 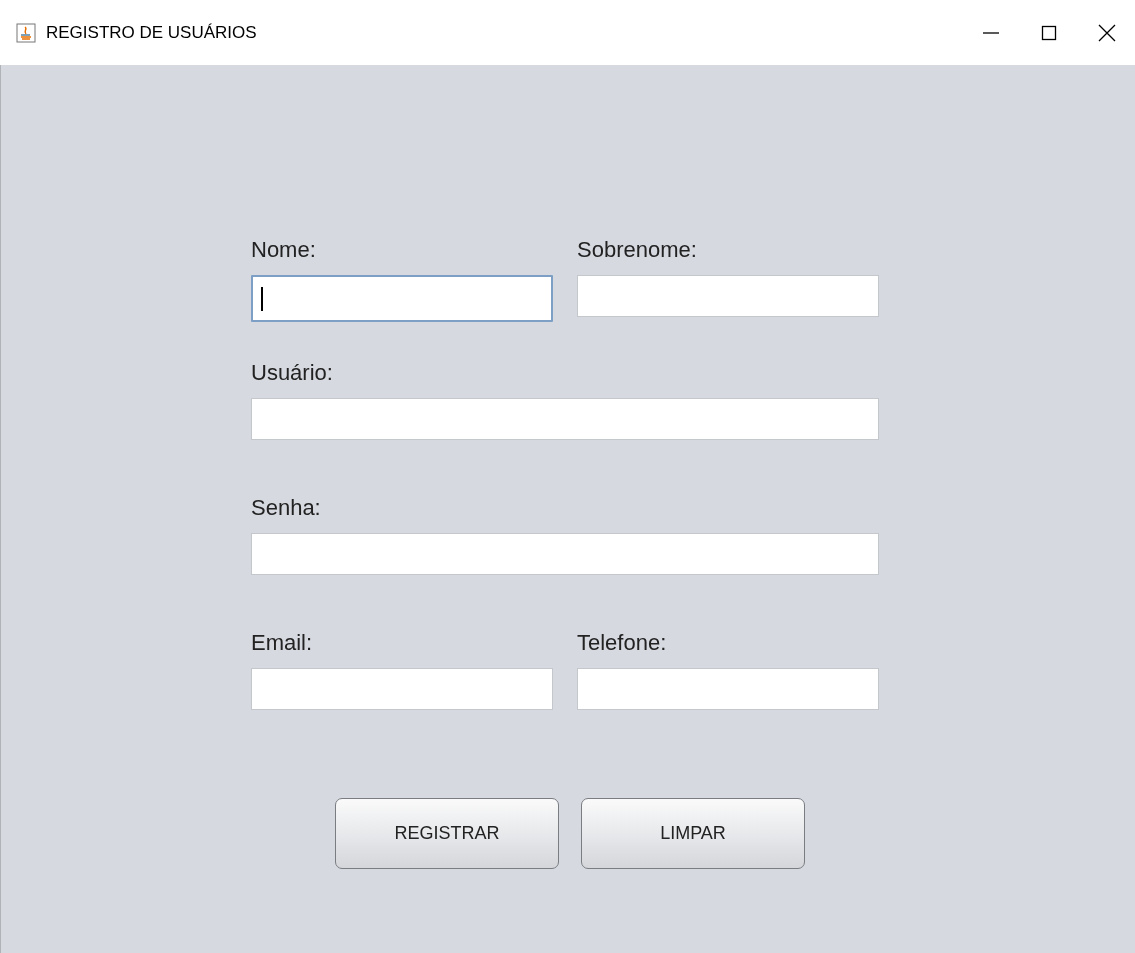 I want to click on window-title: REGISTRO DE USUÁRIOS, so click(x=152, y=32).